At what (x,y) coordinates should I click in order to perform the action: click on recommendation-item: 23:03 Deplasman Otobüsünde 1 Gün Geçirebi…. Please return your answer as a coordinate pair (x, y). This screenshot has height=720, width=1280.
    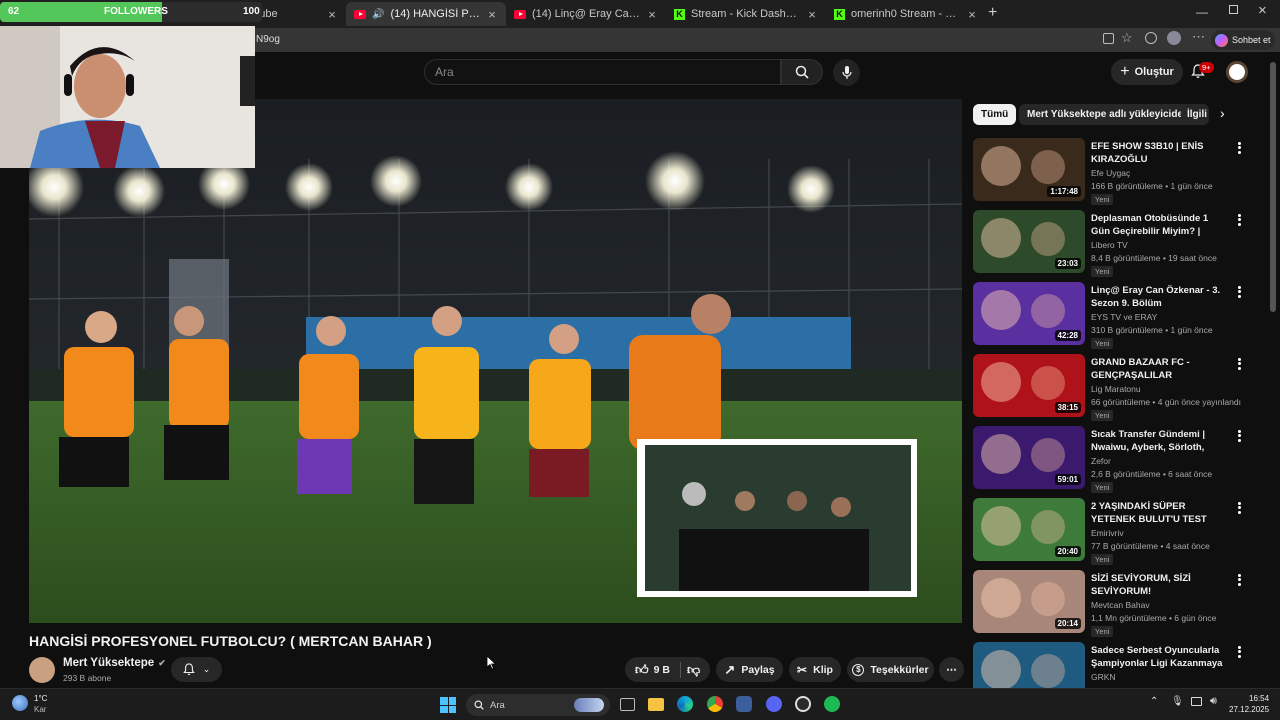
    Looking at the image, I should click on (1110, 243).